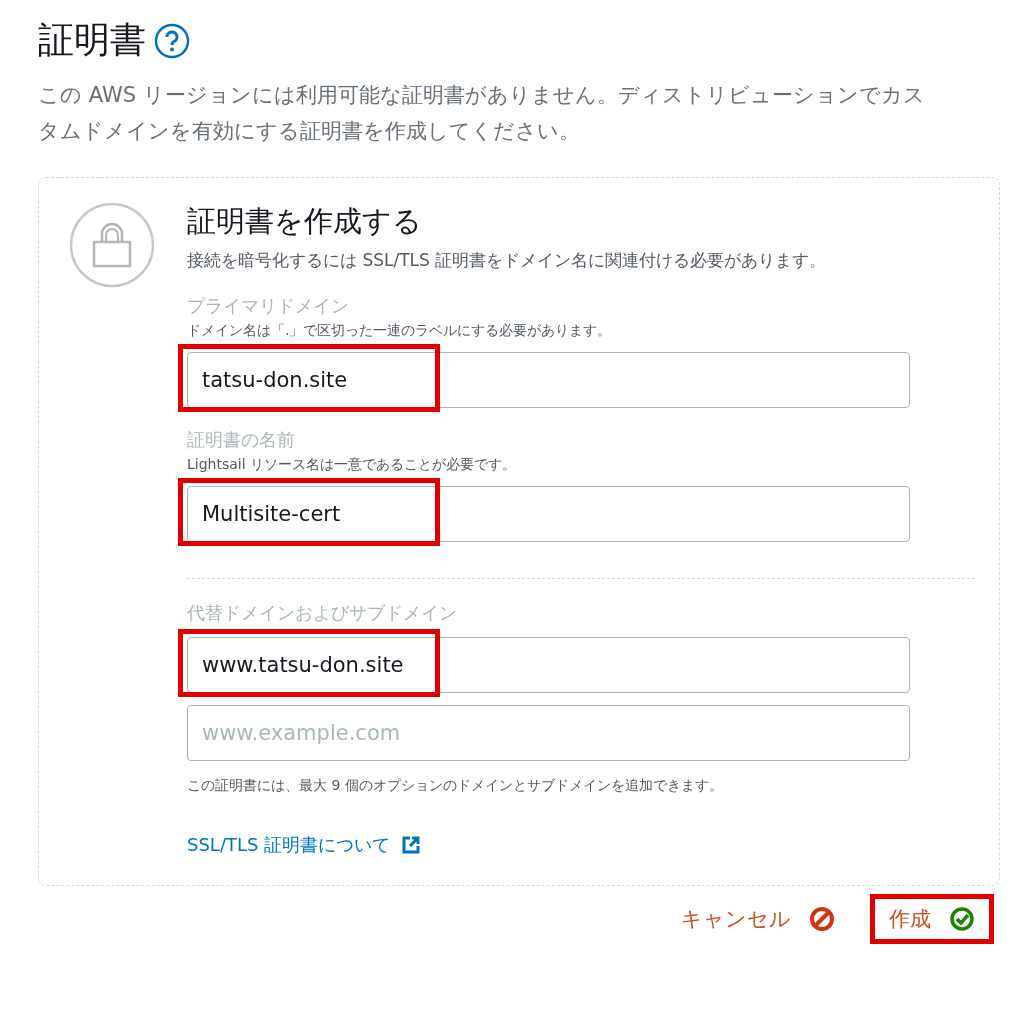  What do you see at coordinates (289, 845) in the screenshot?
I see `info-link: SSL/TLS 証明書について` at bounding box center [289, 845].